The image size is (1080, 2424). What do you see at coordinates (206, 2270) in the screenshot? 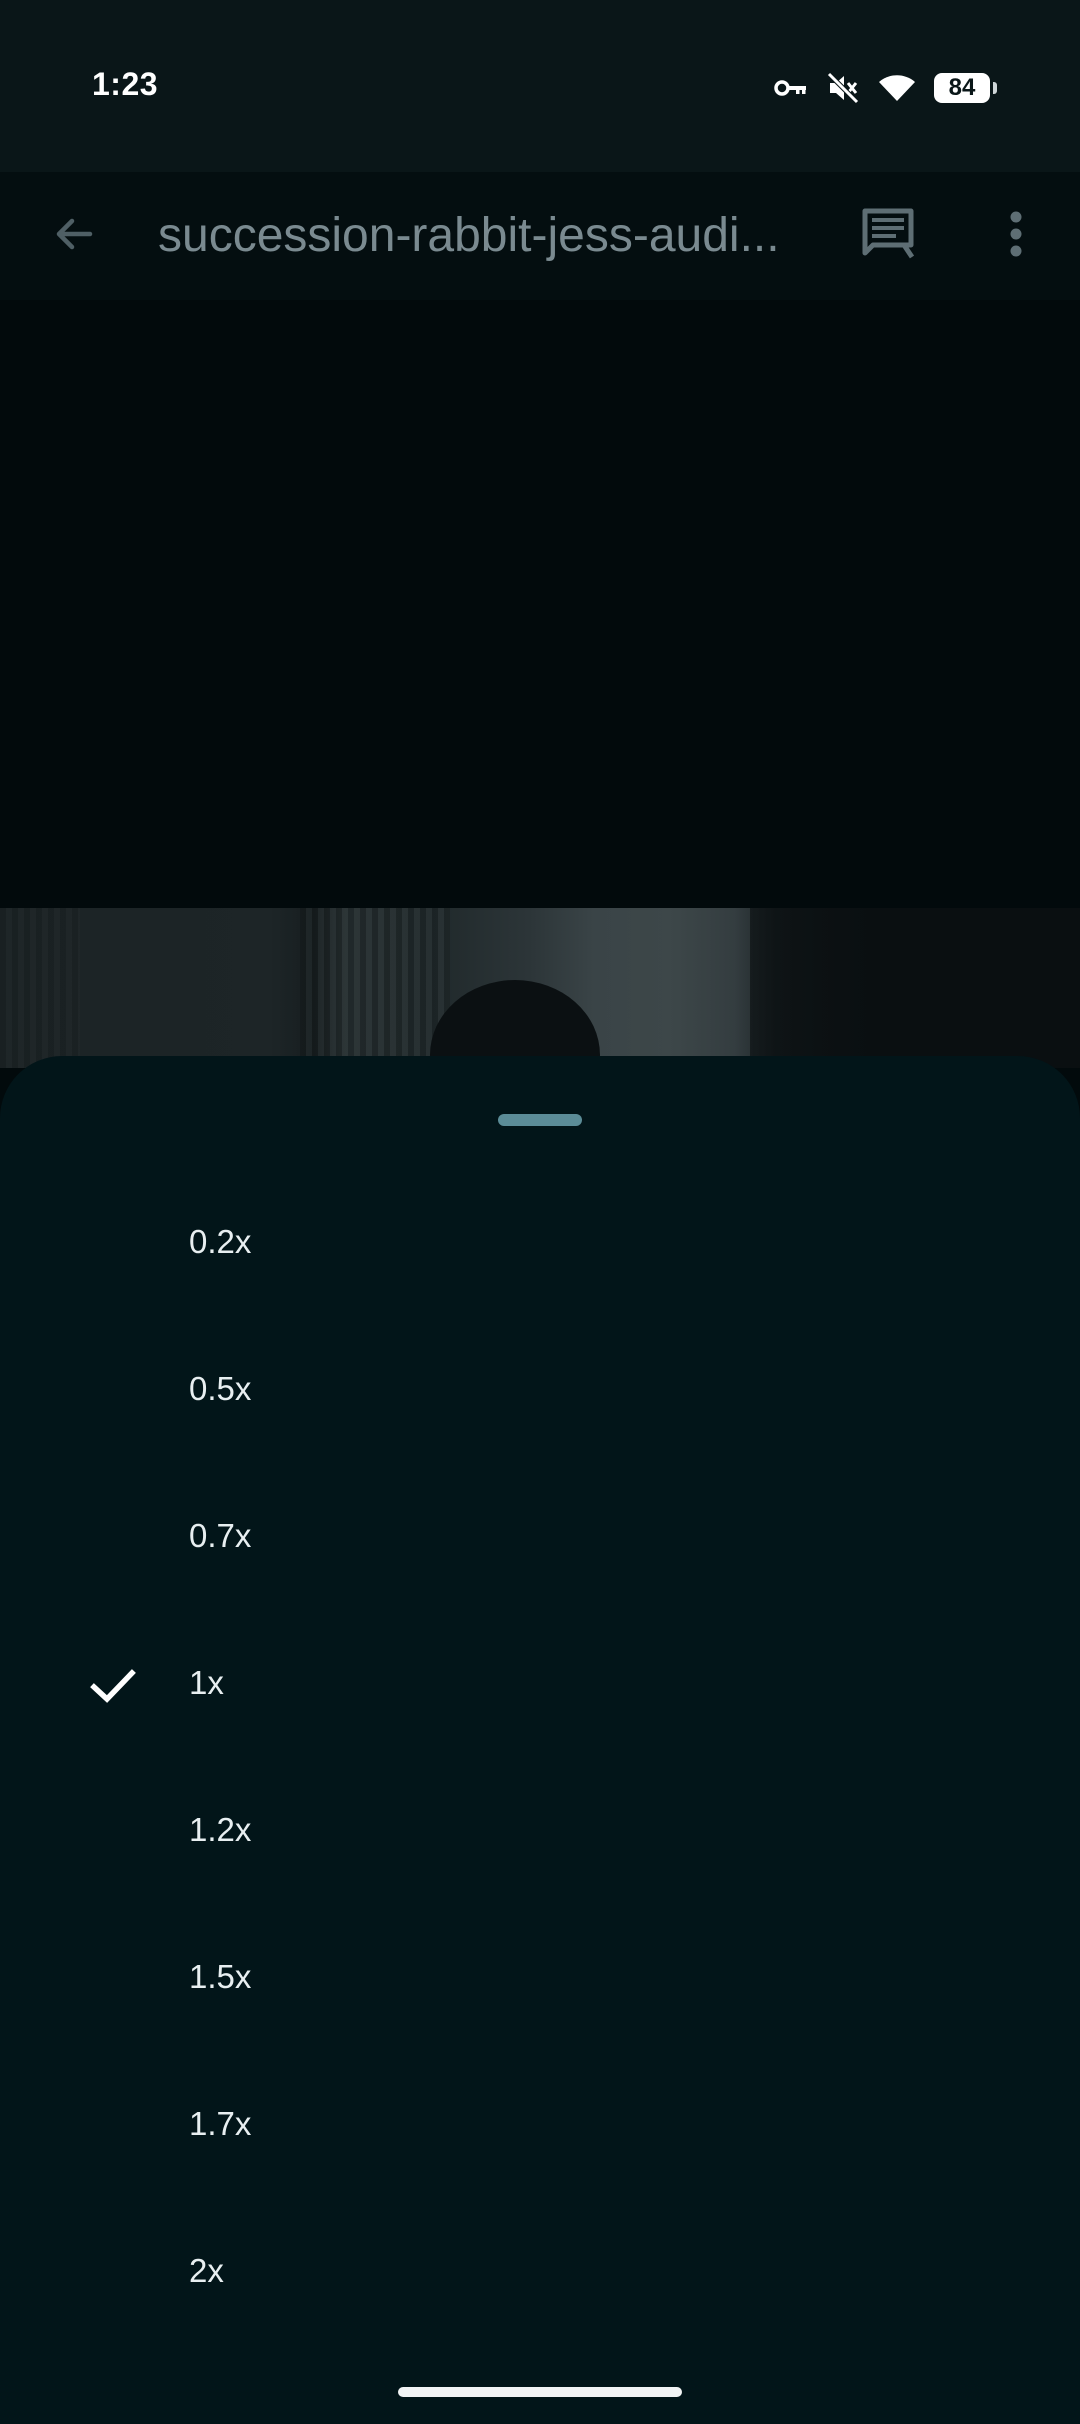
I see `speed-option-label: 2x` at bounding box center [206, 2270].